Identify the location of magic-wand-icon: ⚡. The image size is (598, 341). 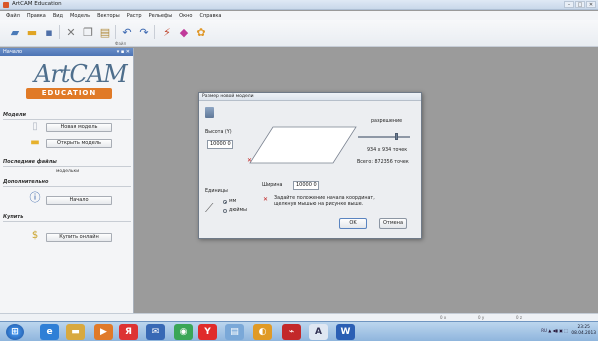
(167, 32).